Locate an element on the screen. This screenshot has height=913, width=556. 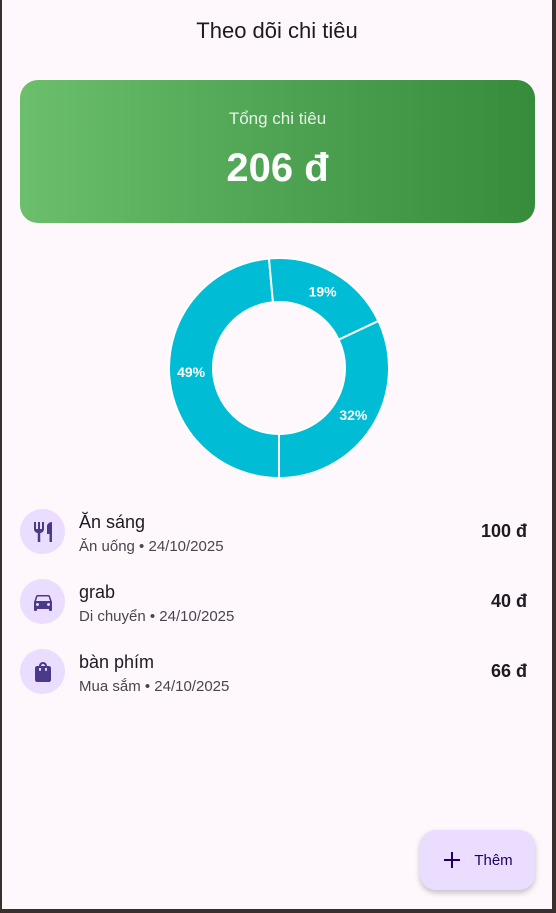
add-expense-button: Thêm is located at coordinates (477, 860).